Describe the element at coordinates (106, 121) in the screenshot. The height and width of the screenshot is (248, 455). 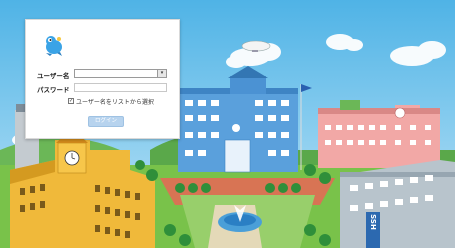
I see `login-button: ログイン` at that location.